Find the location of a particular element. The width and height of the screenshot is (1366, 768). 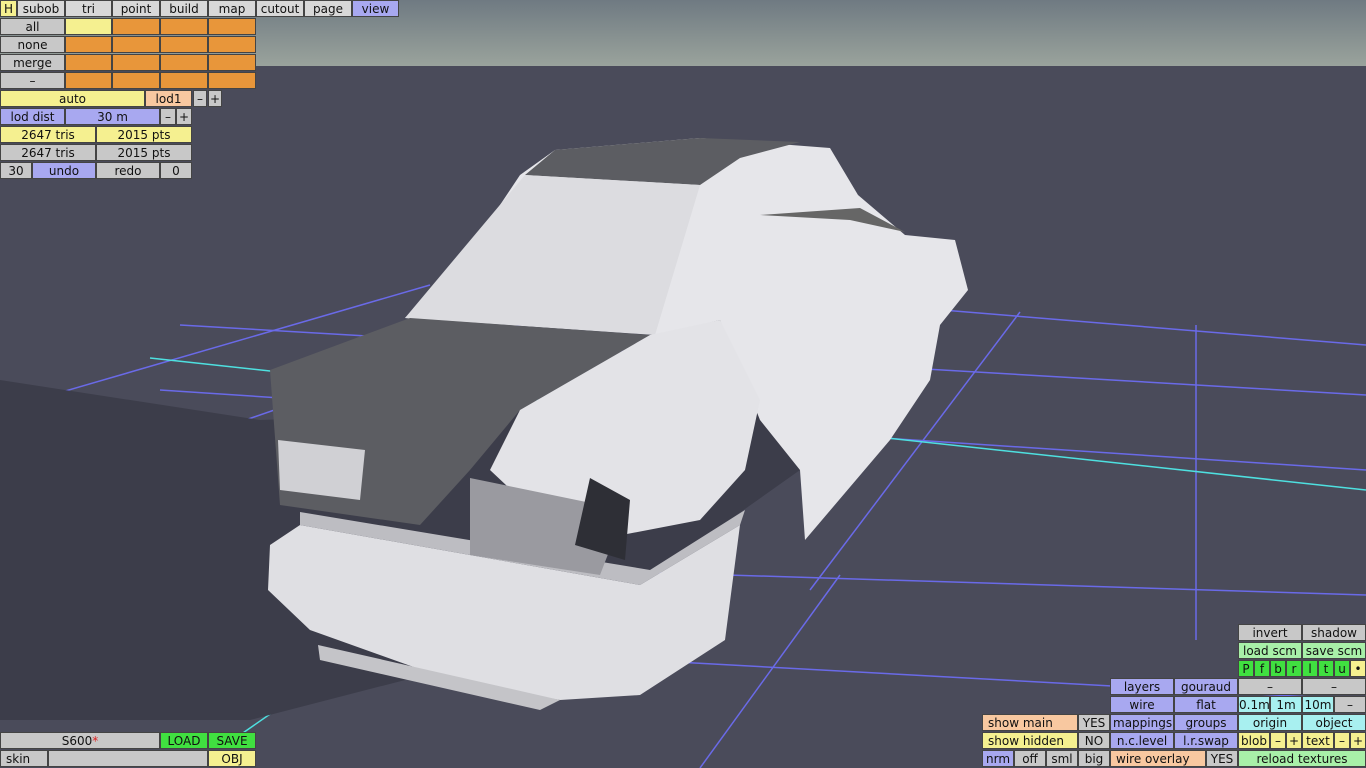

lod-auto-button: auto is located at coordinates (72, 98).